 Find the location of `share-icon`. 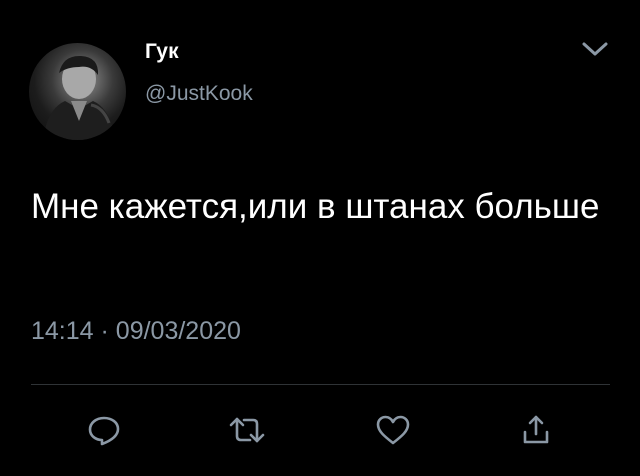

share-icon is located at coordinates (536, 429).